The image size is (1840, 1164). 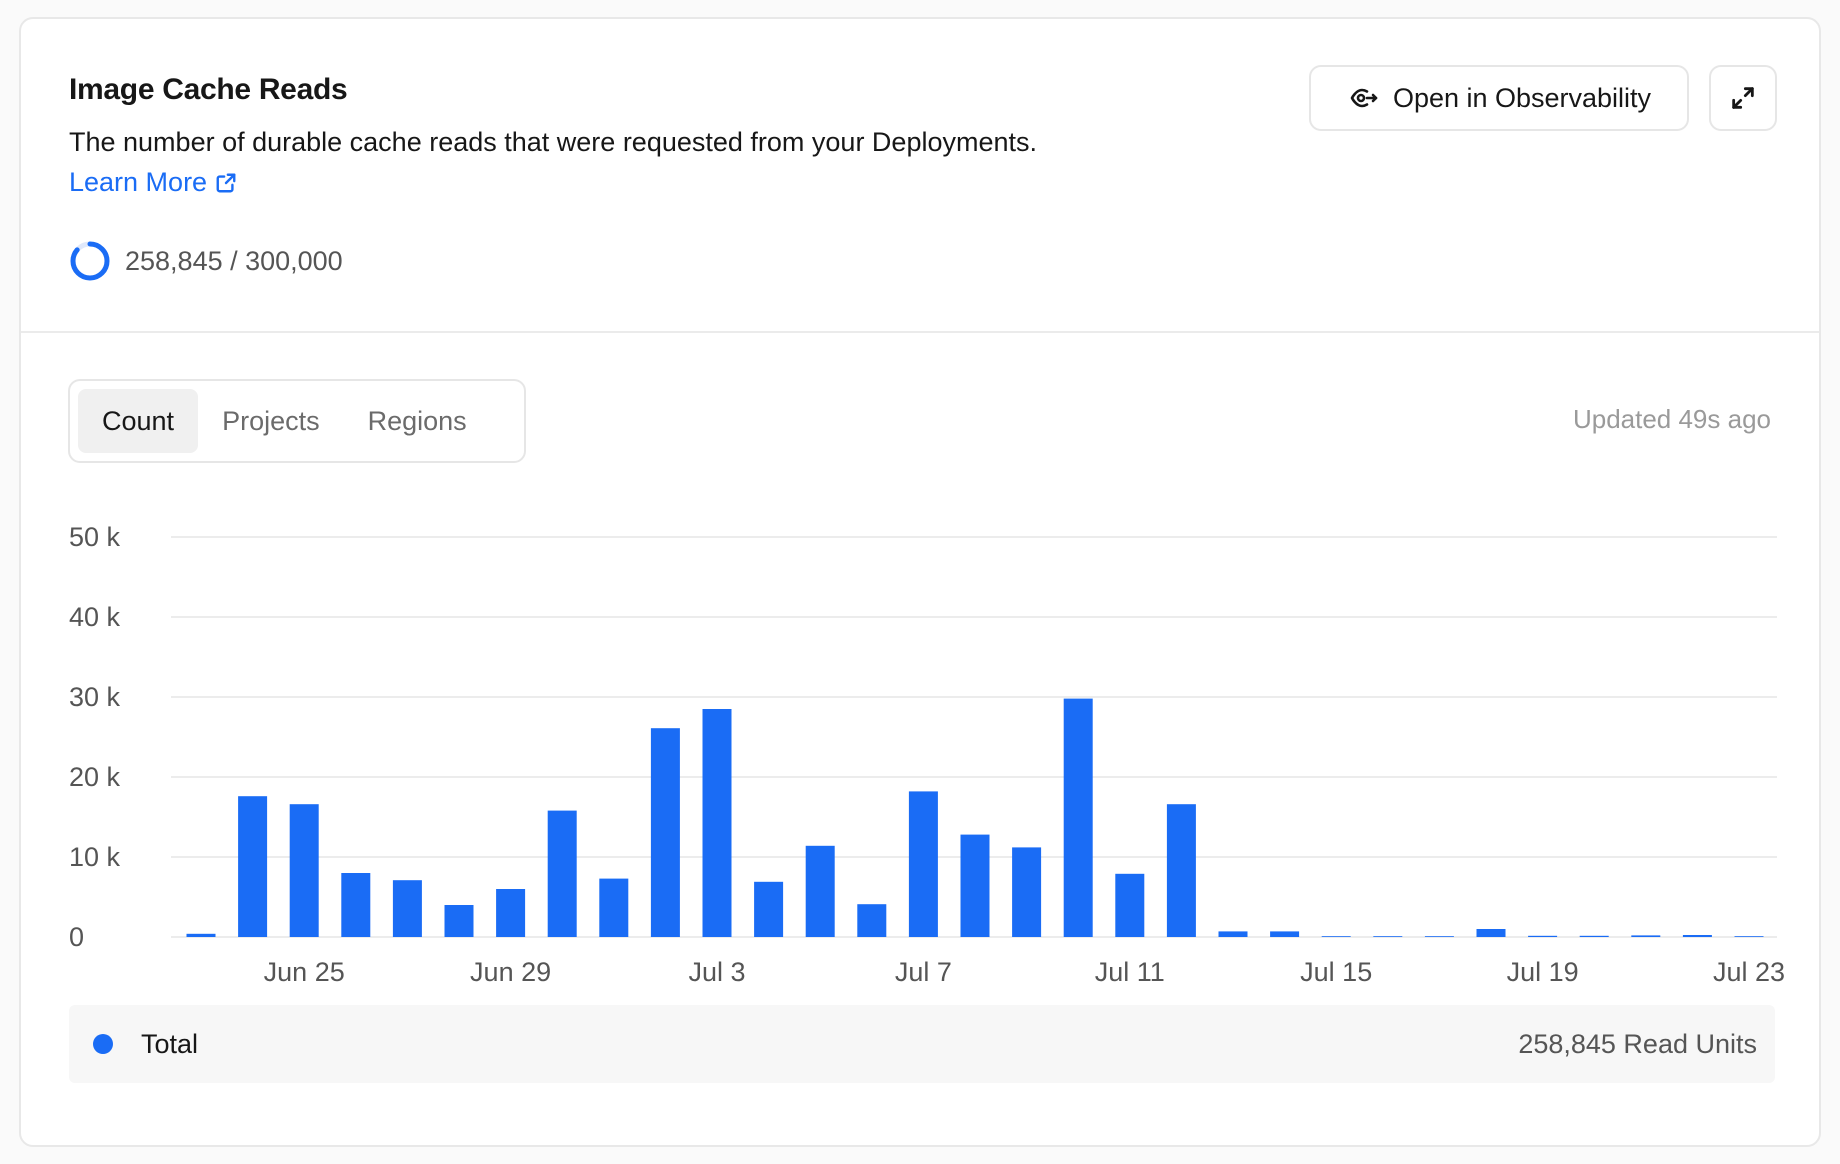 I want to click on x-tick-label: Jul 11, so click(x=1130, y=972).